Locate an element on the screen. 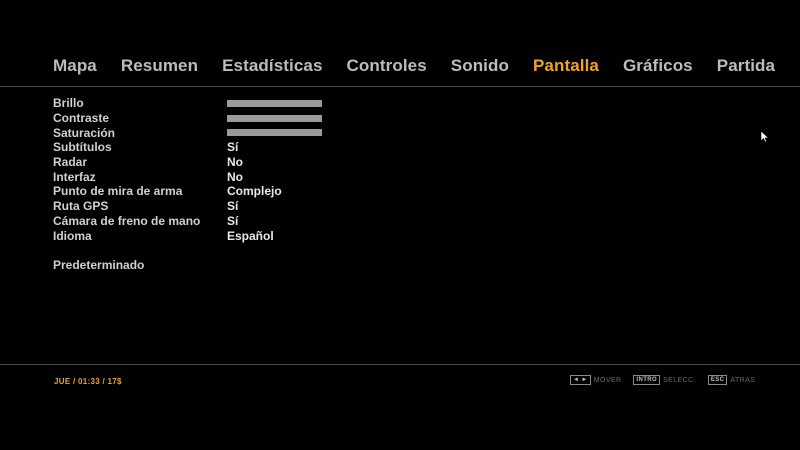 Image resolution: width=800 pixels, height=450 pixels. setting-label: Radar is located at coordinates (70, 162).